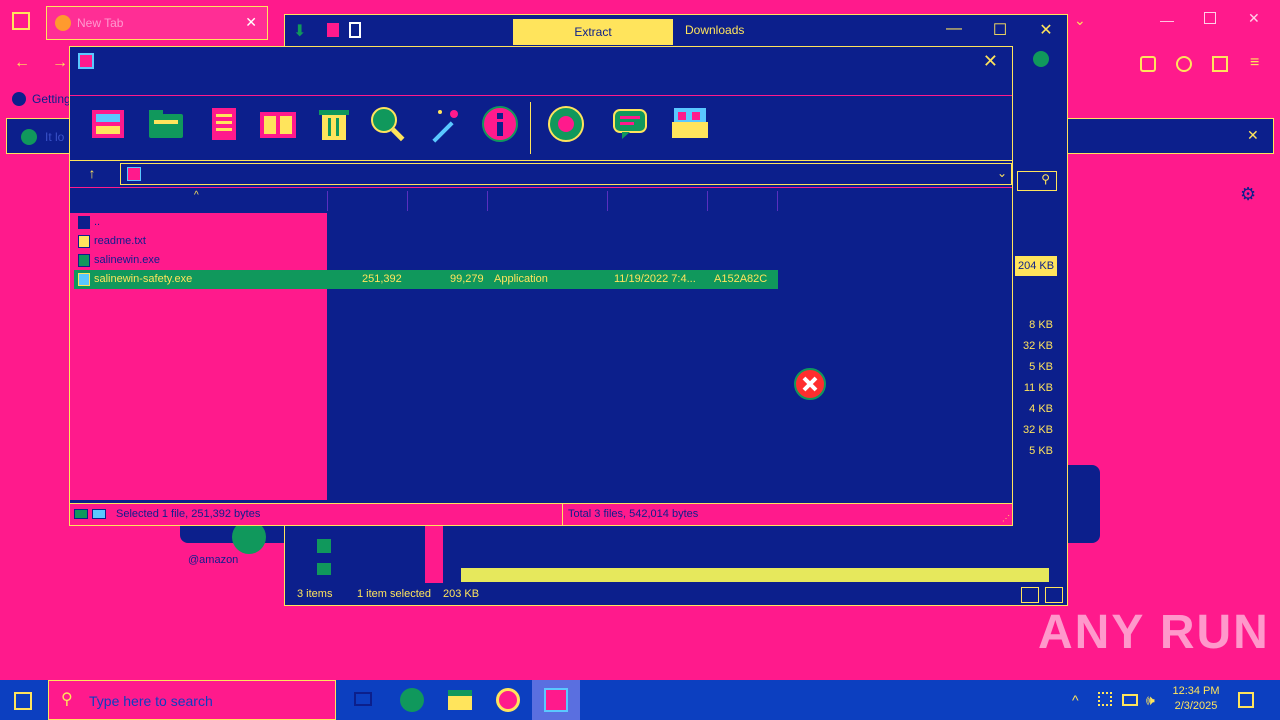 The height and width of the screenshot is (720, 1280). Describe the element at coordinates (593, 32) in the screenshot. I see `tab-extract: Extract` at that location.